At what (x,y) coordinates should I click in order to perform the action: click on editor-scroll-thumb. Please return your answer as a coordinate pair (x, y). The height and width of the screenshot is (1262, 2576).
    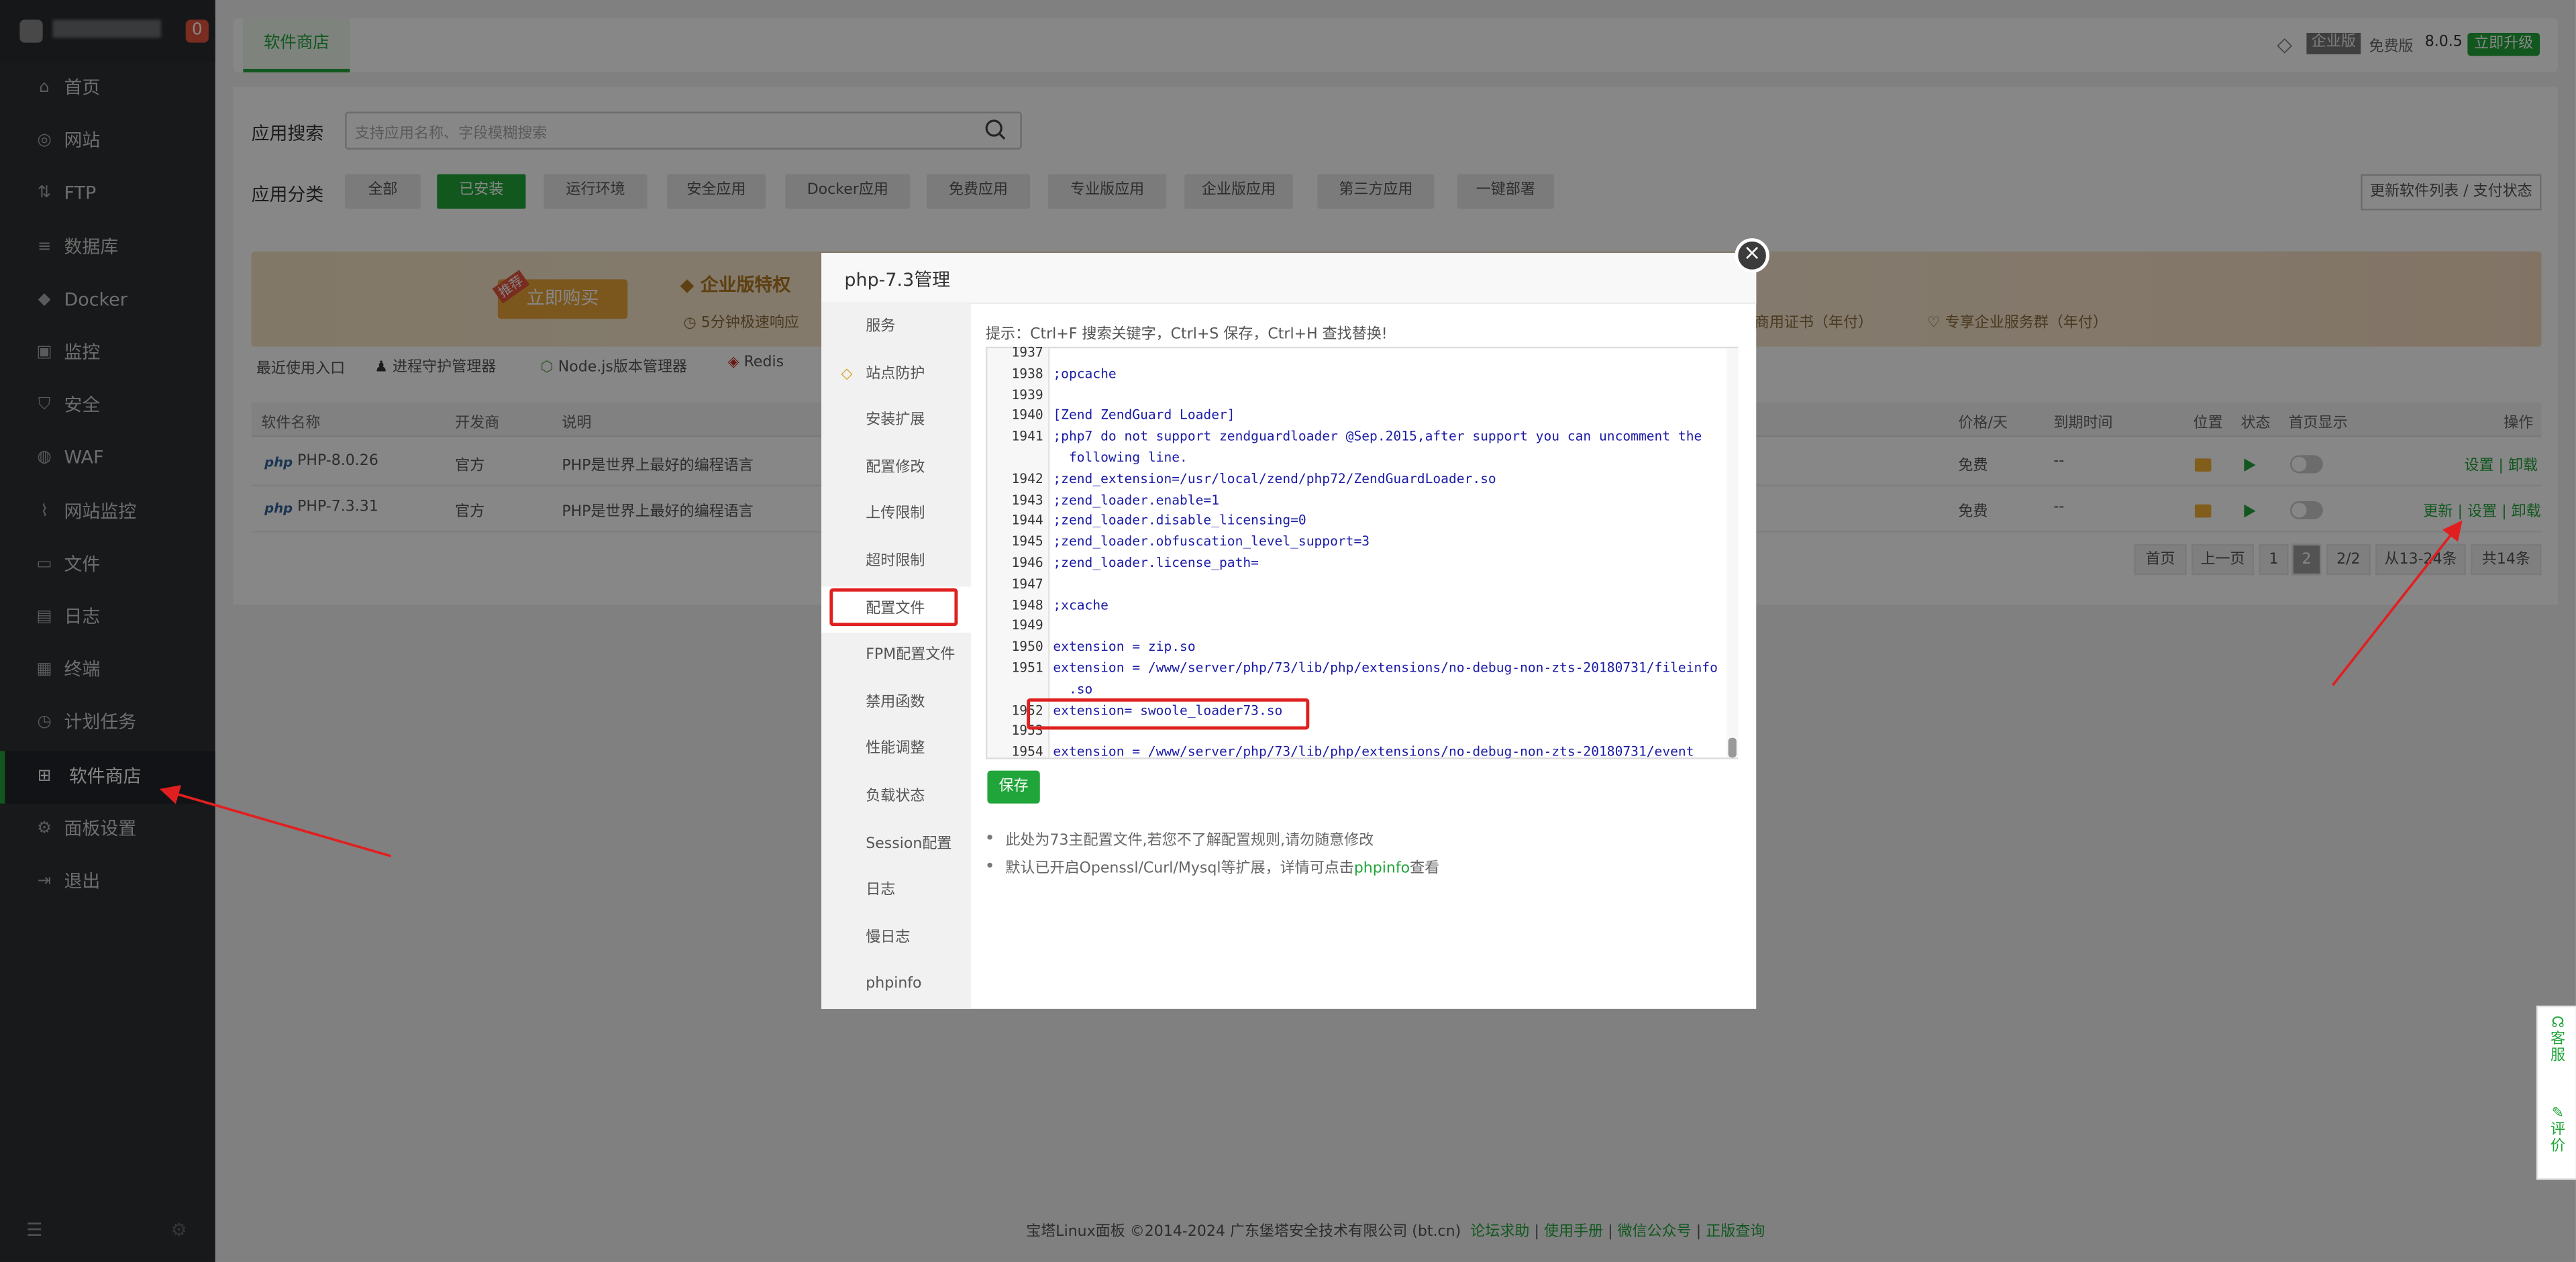
    Looking at the image, I should click on (1732, 747).